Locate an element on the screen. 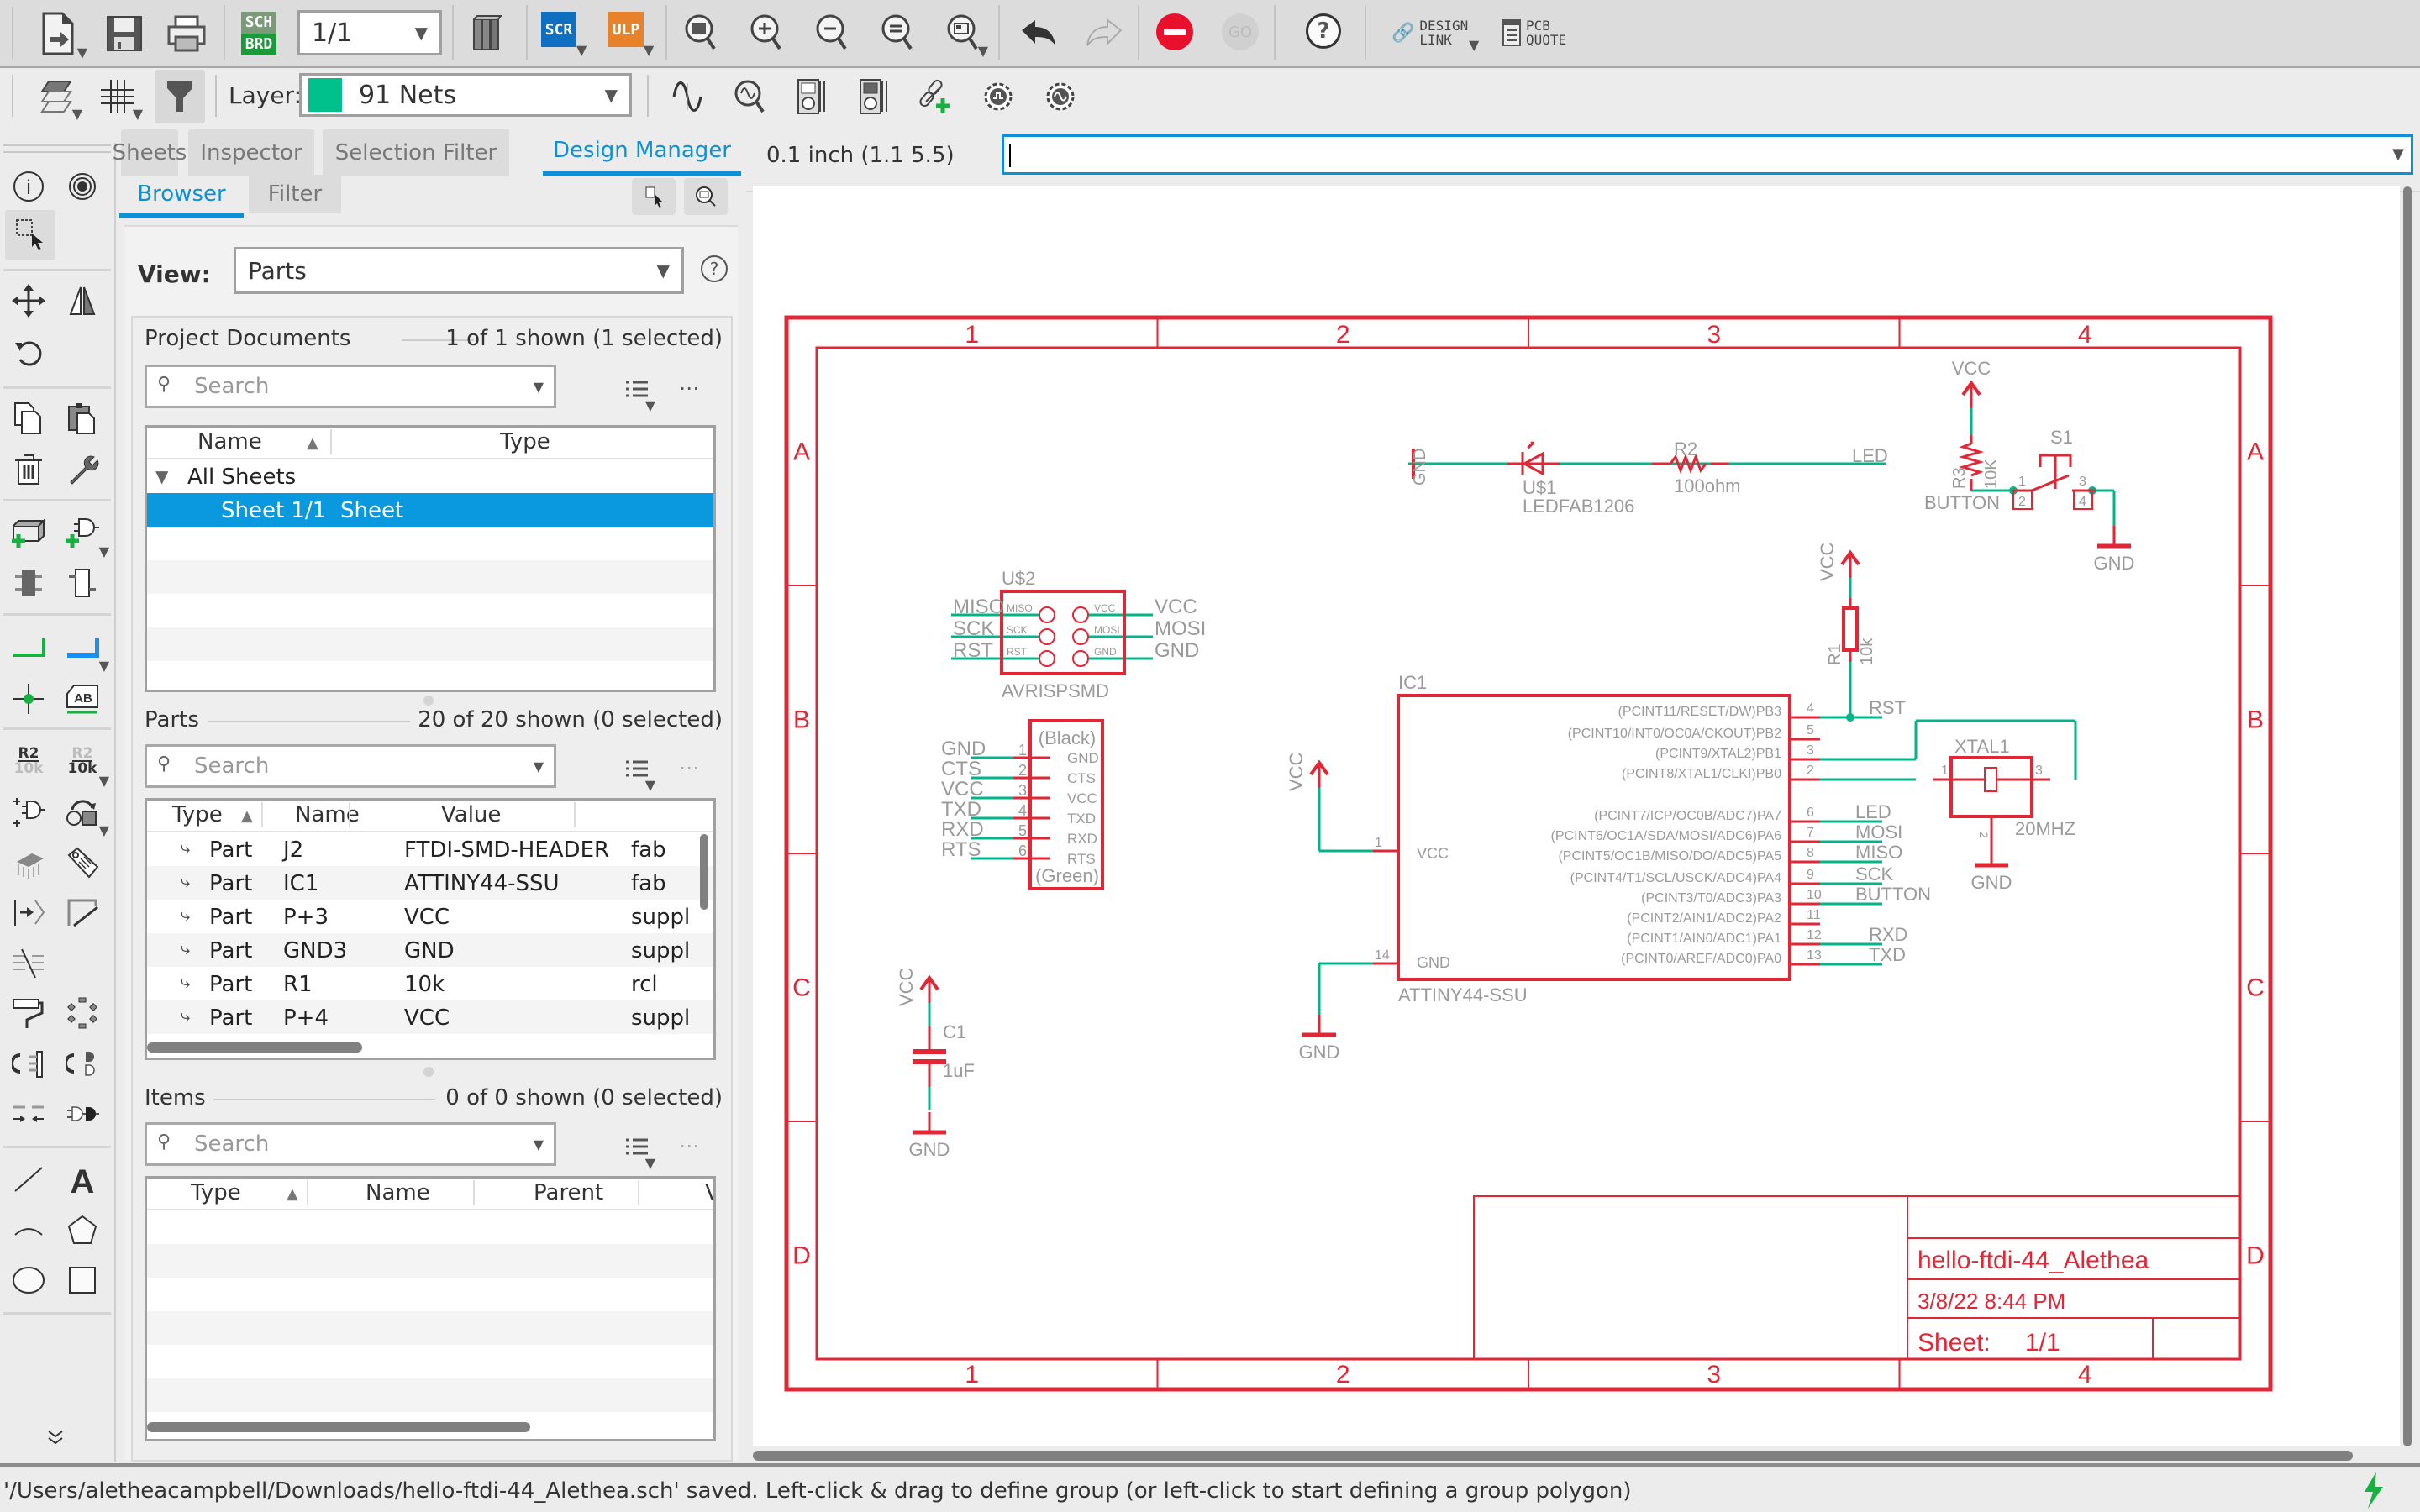  swap-pins-icon is located at coordinates (28, 1063).